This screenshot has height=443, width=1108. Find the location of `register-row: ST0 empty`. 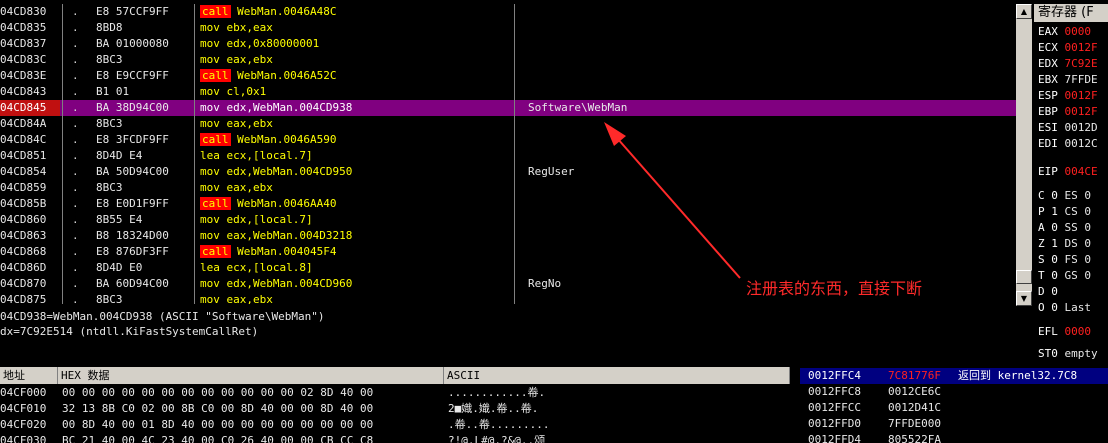

register-row: ST0 empty is located at coordinates (1068, 354).